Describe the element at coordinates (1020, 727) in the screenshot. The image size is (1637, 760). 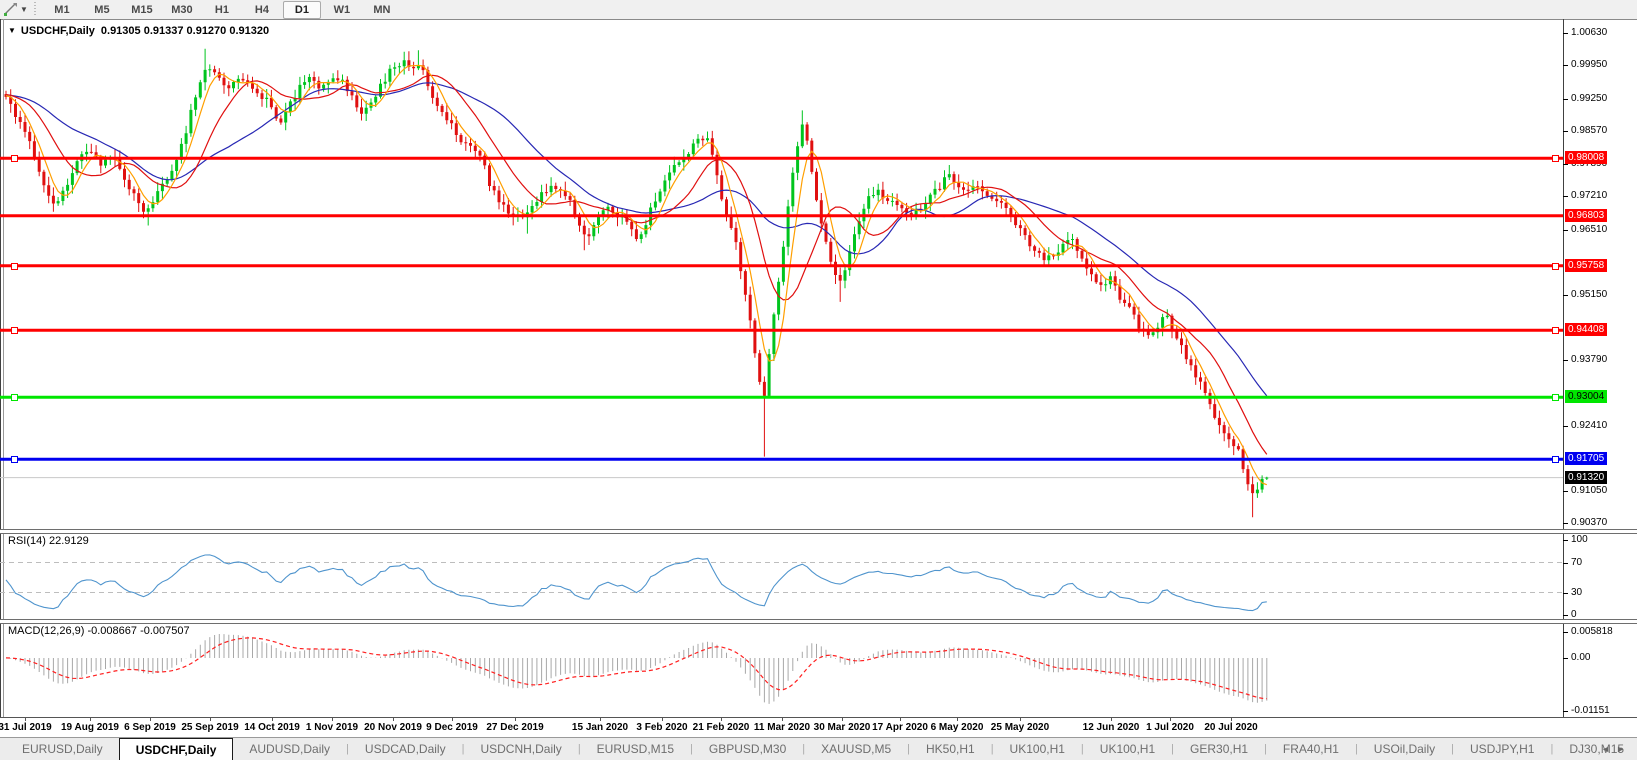
I see `date-tick-label: 25 May 2020` at that location.